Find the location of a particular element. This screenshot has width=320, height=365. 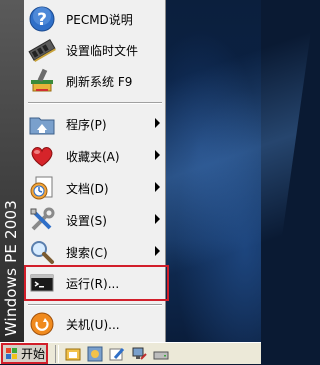

search-magnifier-icon is located at coordinates (42, 252).